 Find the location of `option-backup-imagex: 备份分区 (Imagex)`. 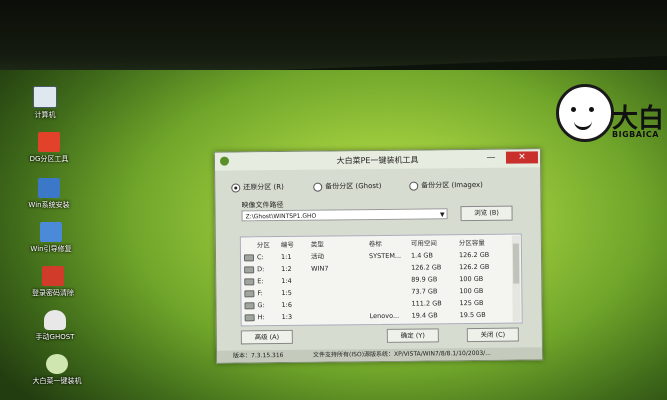

option-backup-imagex: 备份分区 (Imagex) is located at coordinates (446, 185).